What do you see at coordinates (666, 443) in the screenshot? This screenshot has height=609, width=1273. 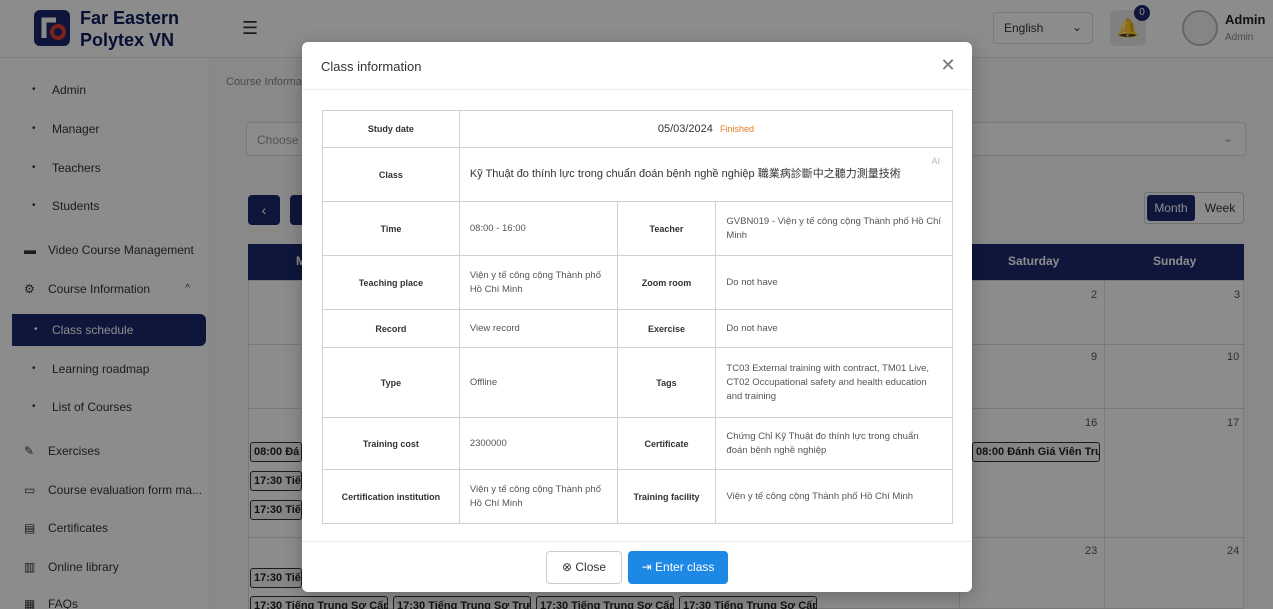 I see `certificate-label: Certificate` at bounding box center [666, 443].